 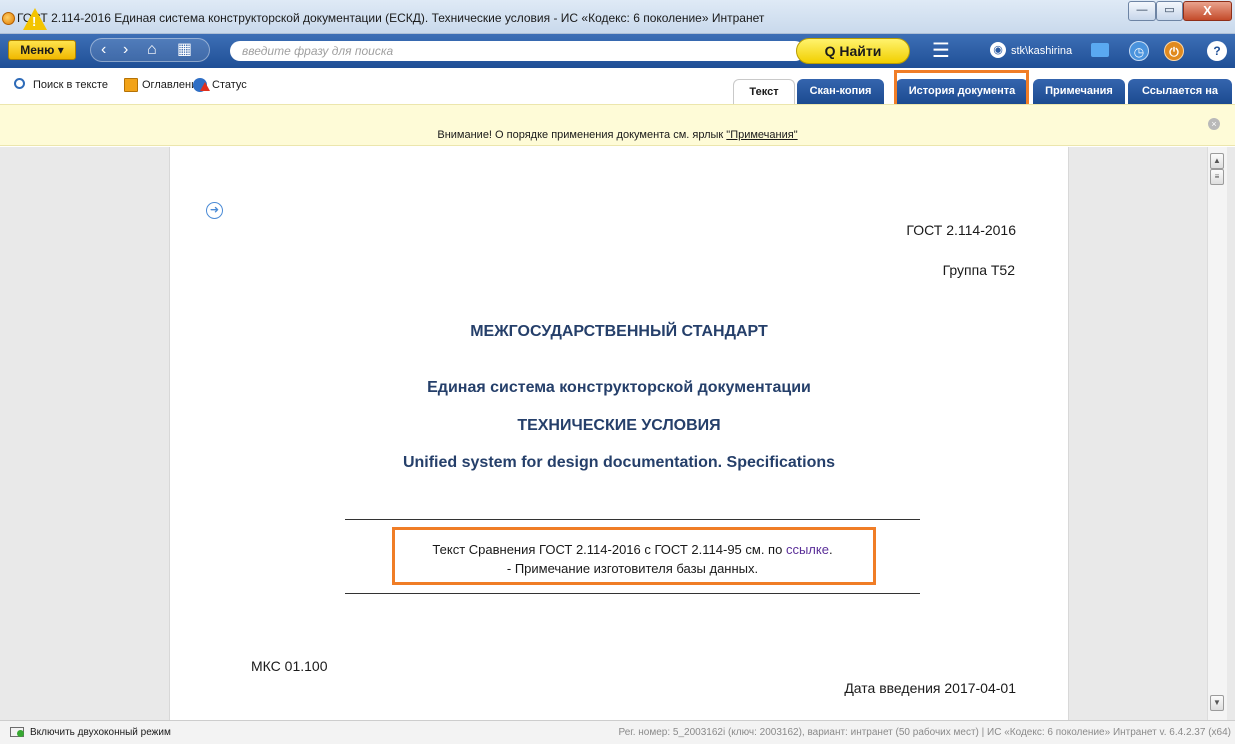 I want to click on app-logo-icon, so click(x=8, y=18).